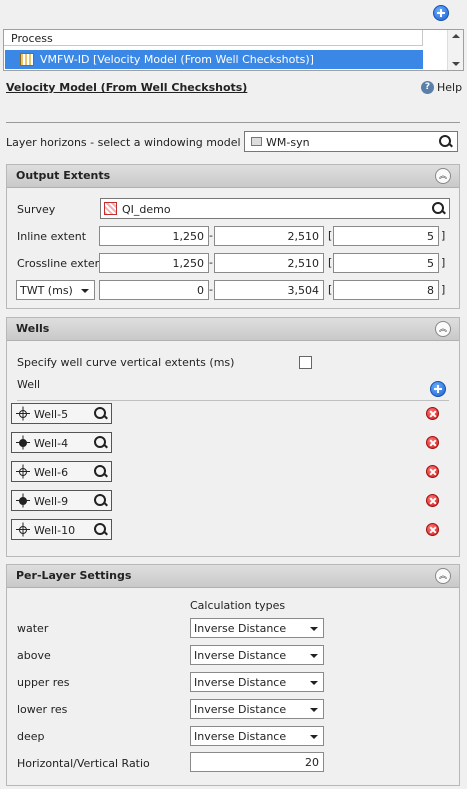 Image resolution: width=467 pixels, height=789 pixels. What do you see at coordinates (51, 501) in the screenshot?
I see `well-name: Well-9` at bounding box center [51, 501].